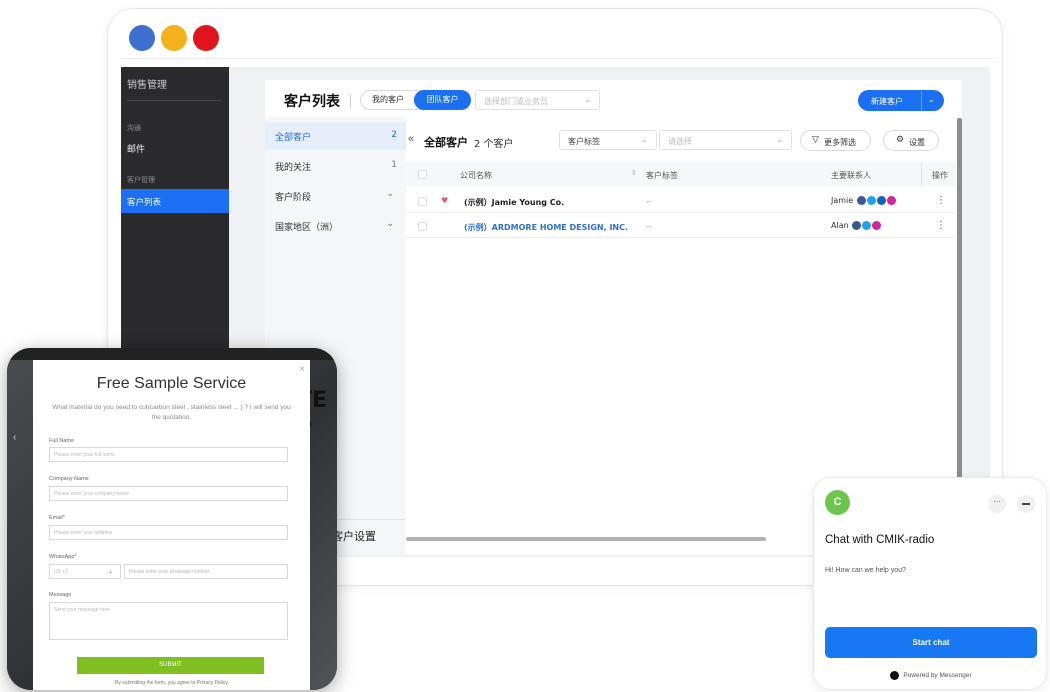  Describe the element at coordinates (63, 557) in the screenshot. I see `field-label: WhatsApp*` at that location.